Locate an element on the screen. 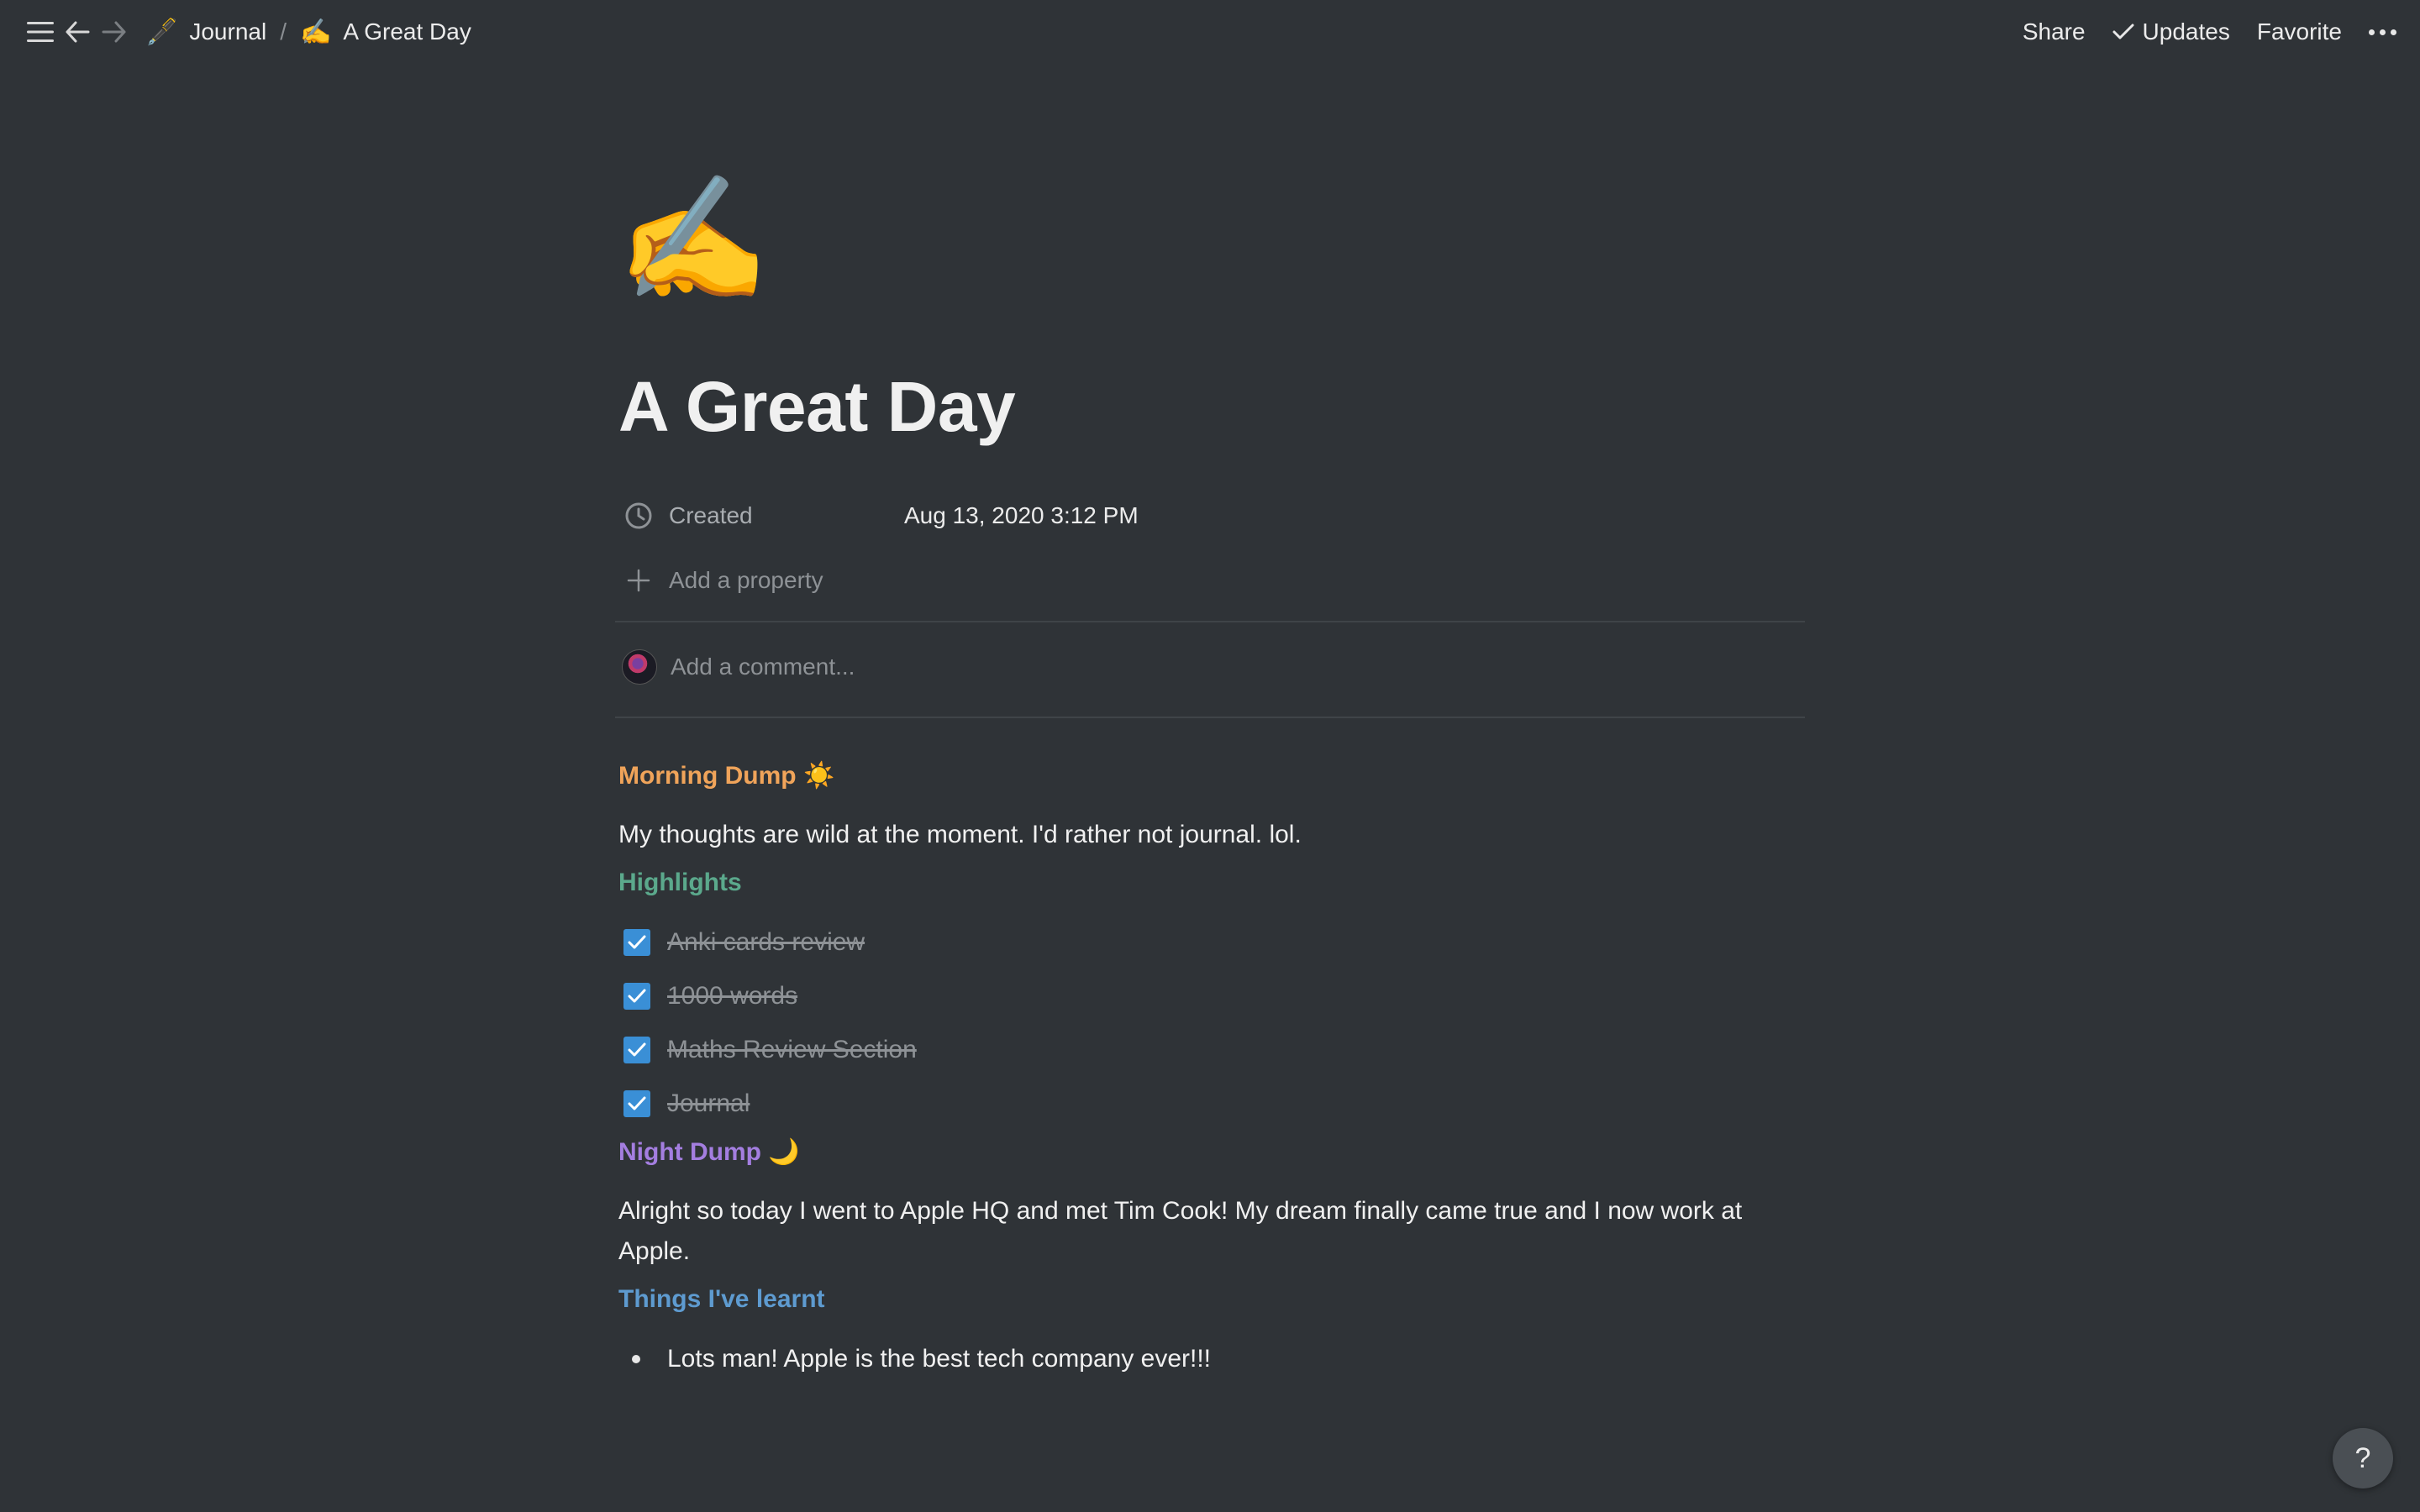 This screenshot has width=2420, height=1512. plus-icon is located at coordinates (638, 580).